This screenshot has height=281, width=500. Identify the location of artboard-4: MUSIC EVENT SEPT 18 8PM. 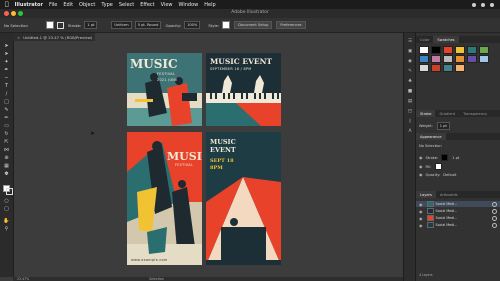
(243, 198).